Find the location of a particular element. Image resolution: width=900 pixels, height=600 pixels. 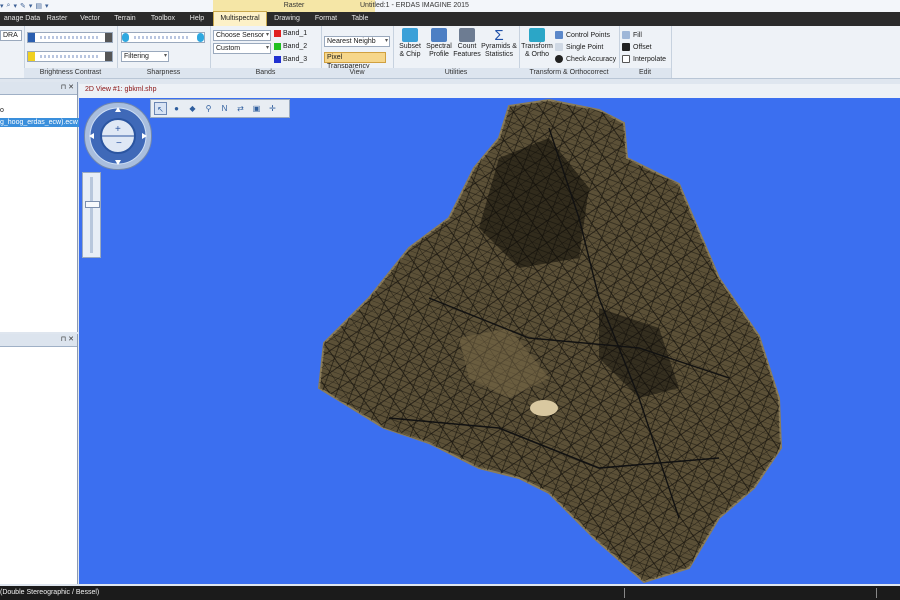

group-brightness-contrast: Brightness Contrast is located at coordinates (71, 52).